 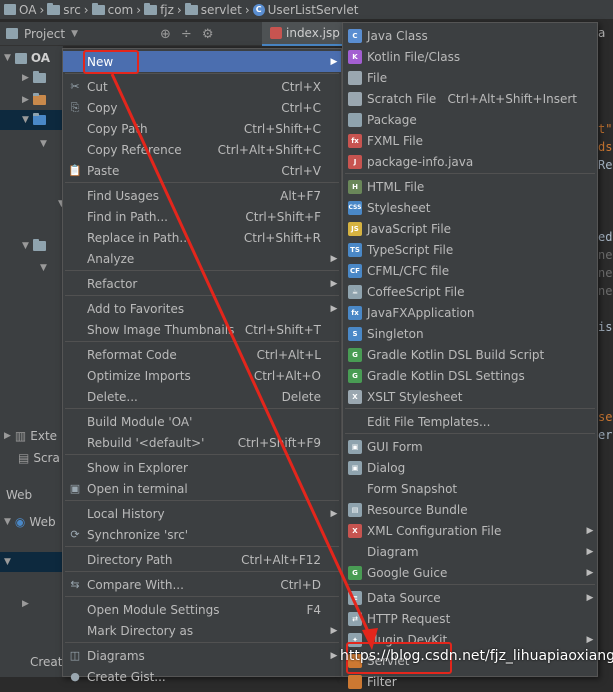 I want to click on watermark: https://blog.csdn.net/fjz_lihuapiaoxiang, so click(x=476, y=656).